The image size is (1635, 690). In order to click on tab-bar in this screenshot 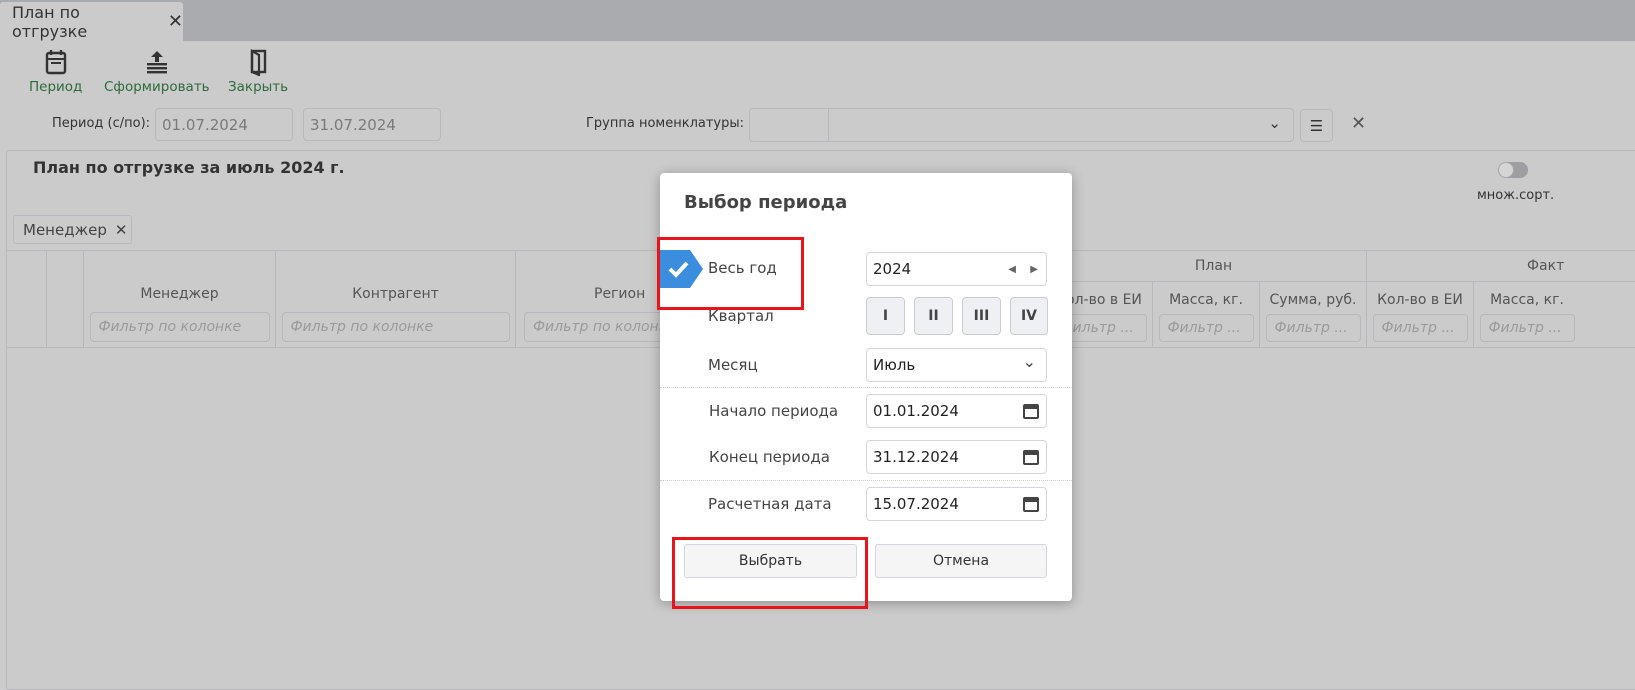, I will do `click(817, 20)`.